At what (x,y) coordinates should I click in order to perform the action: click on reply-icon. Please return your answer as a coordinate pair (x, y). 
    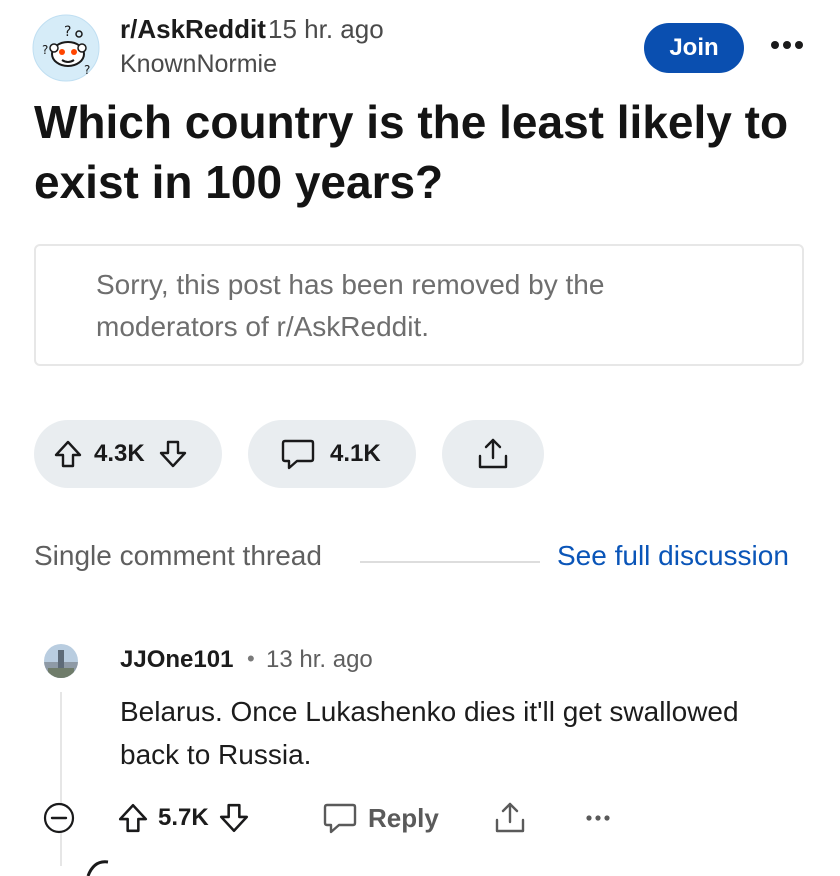
    Looking at the image, I should click on (340, 818).